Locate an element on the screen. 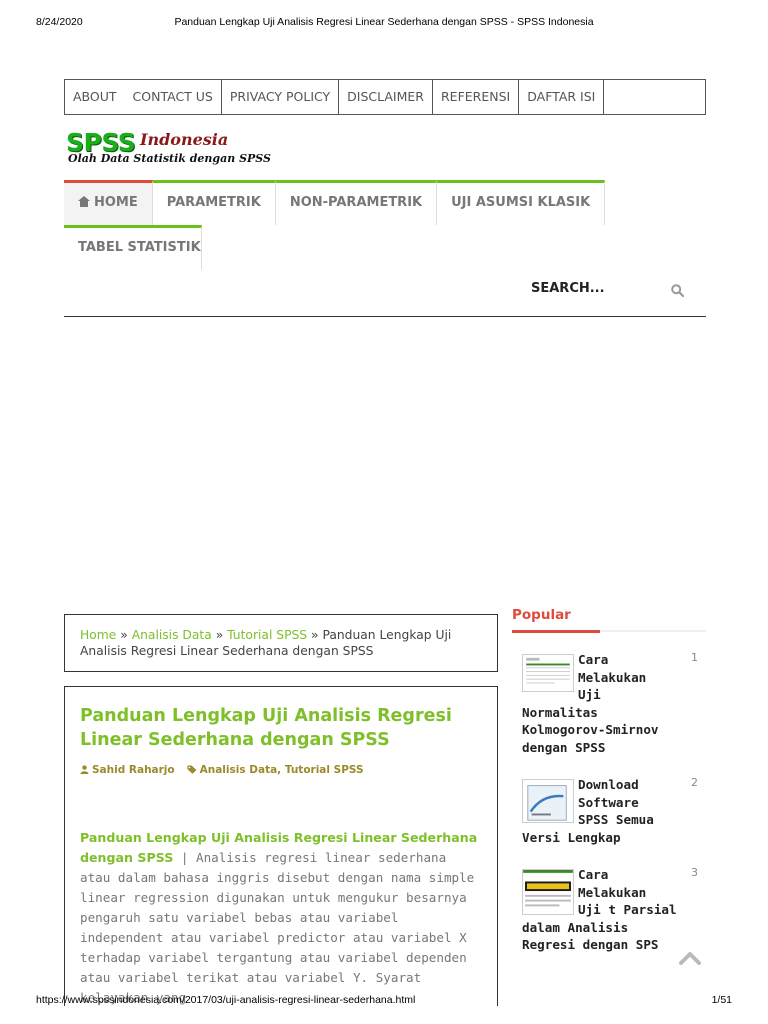 The image size is (768, 1024). mainnav-non-parametrik: Non-Parametrik is located at coordinates (356, 202).